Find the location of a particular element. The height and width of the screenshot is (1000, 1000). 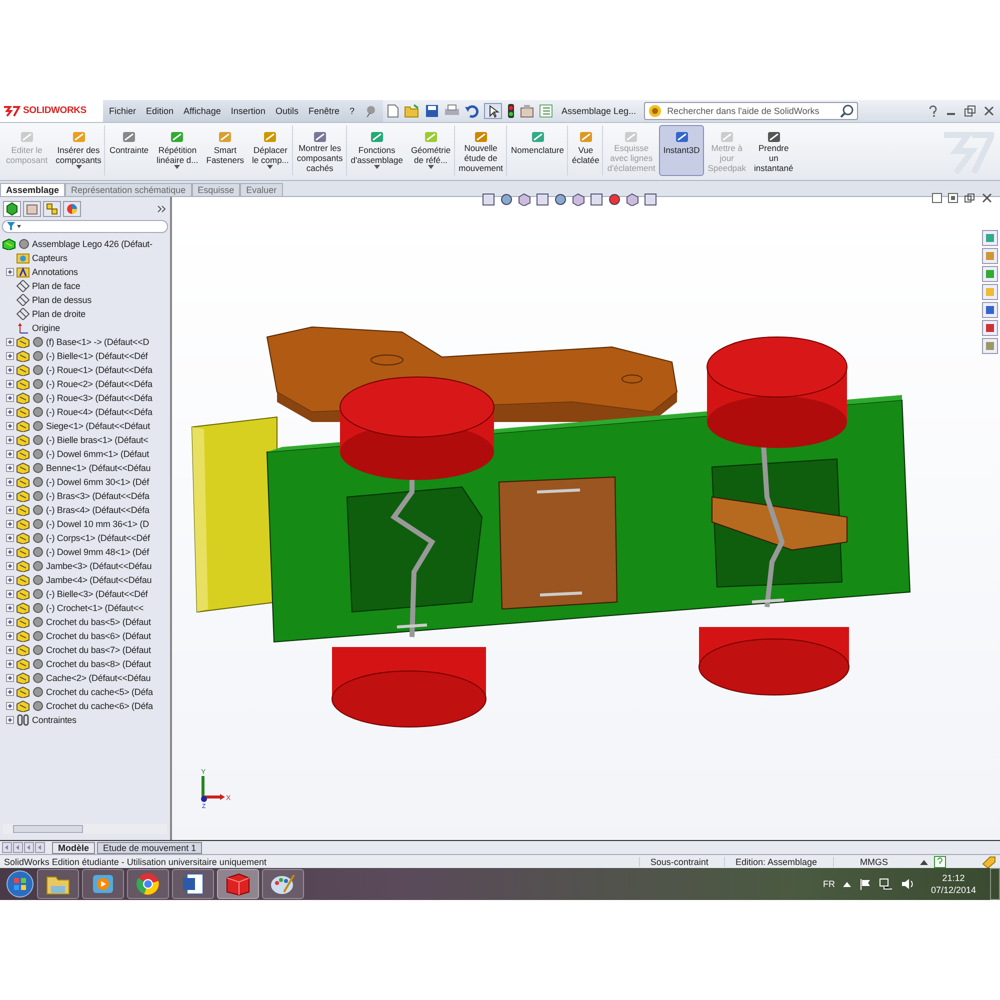

tree-item: (-) Dowel 9mm 48<1> (Déf is located at coordinates (97, 552).